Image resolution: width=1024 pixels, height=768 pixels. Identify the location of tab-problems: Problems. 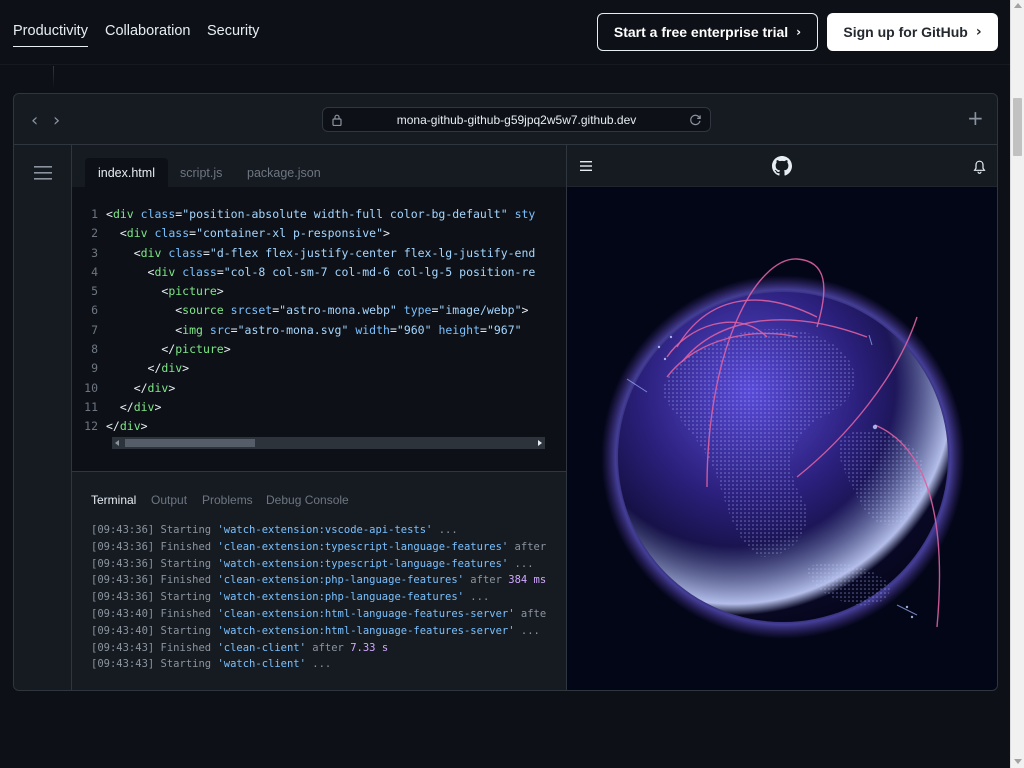
(227, 500).